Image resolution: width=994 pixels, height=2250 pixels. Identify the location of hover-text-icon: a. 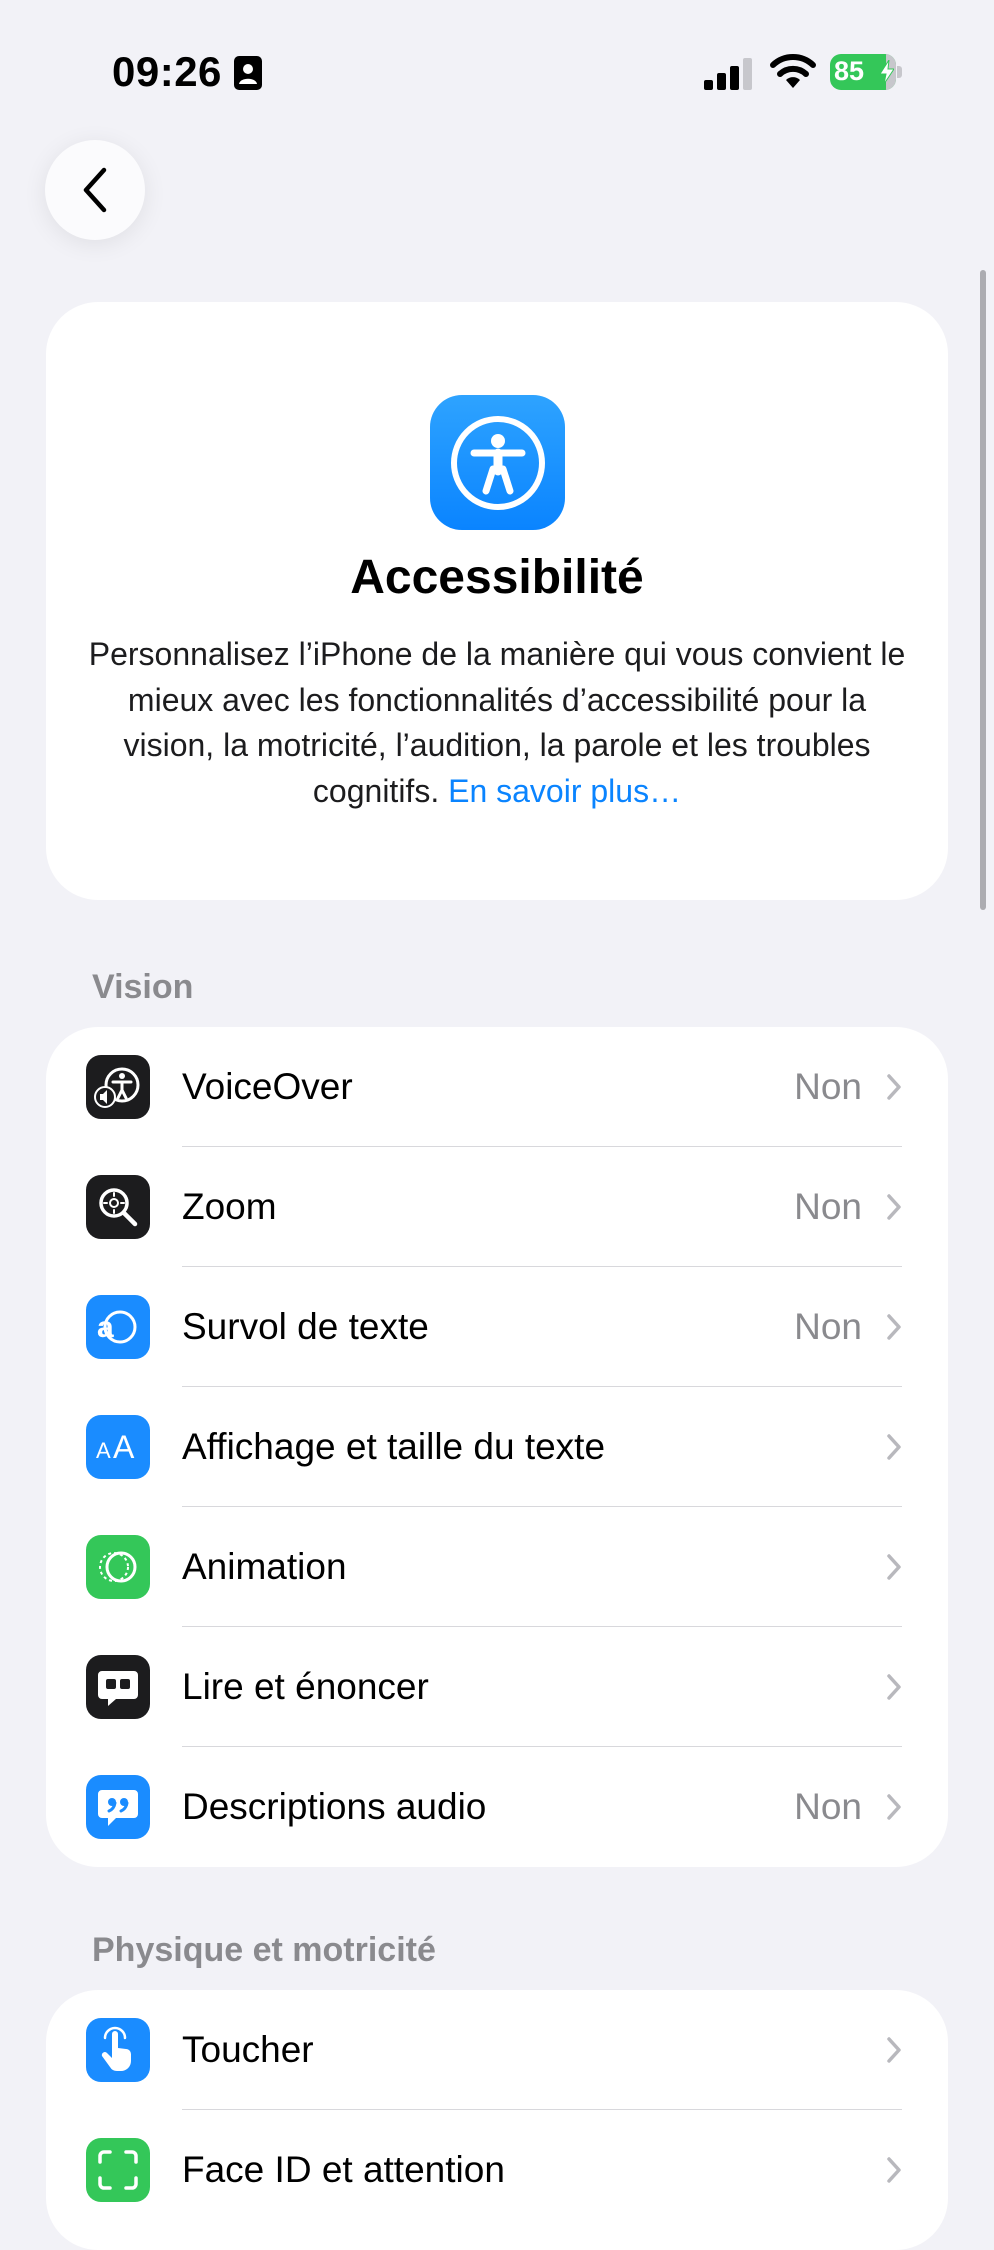
(118, 1327).